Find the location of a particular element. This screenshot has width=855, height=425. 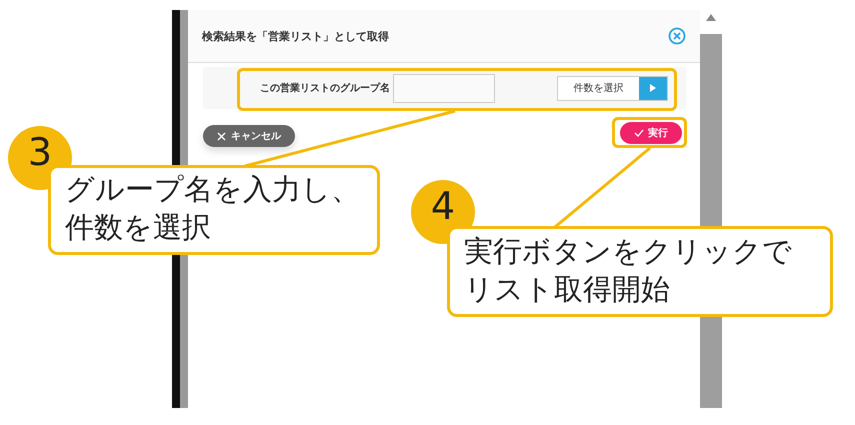

dialog-title: 検索結果を「営業リスト」として取得 is located at coordinates (295, 36).